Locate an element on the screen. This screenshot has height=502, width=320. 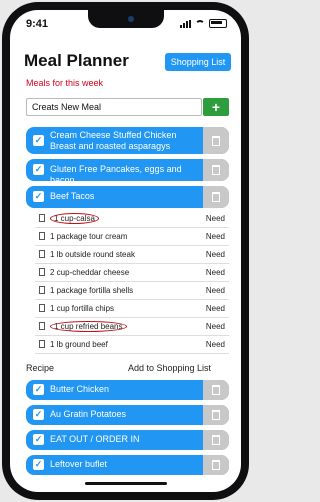
meal-label: Au Gratin Potatoes is located at coordinates (88, 414).